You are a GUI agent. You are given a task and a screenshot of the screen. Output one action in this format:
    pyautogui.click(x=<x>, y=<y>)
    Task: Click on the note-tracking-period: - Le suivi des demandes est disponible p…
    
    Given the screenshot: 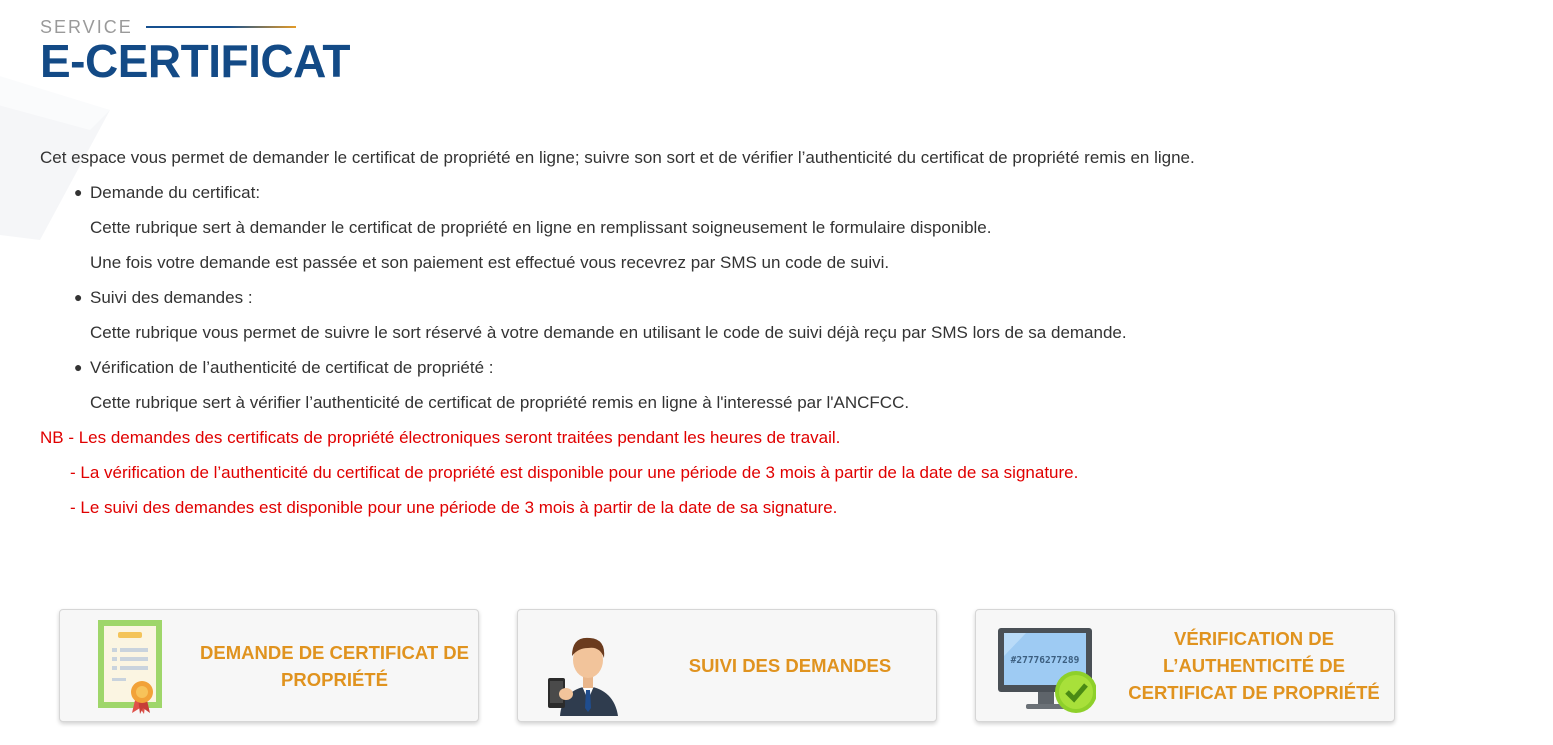 What is the action you would take?
    pyautogui.click(x=454, y=507)
    